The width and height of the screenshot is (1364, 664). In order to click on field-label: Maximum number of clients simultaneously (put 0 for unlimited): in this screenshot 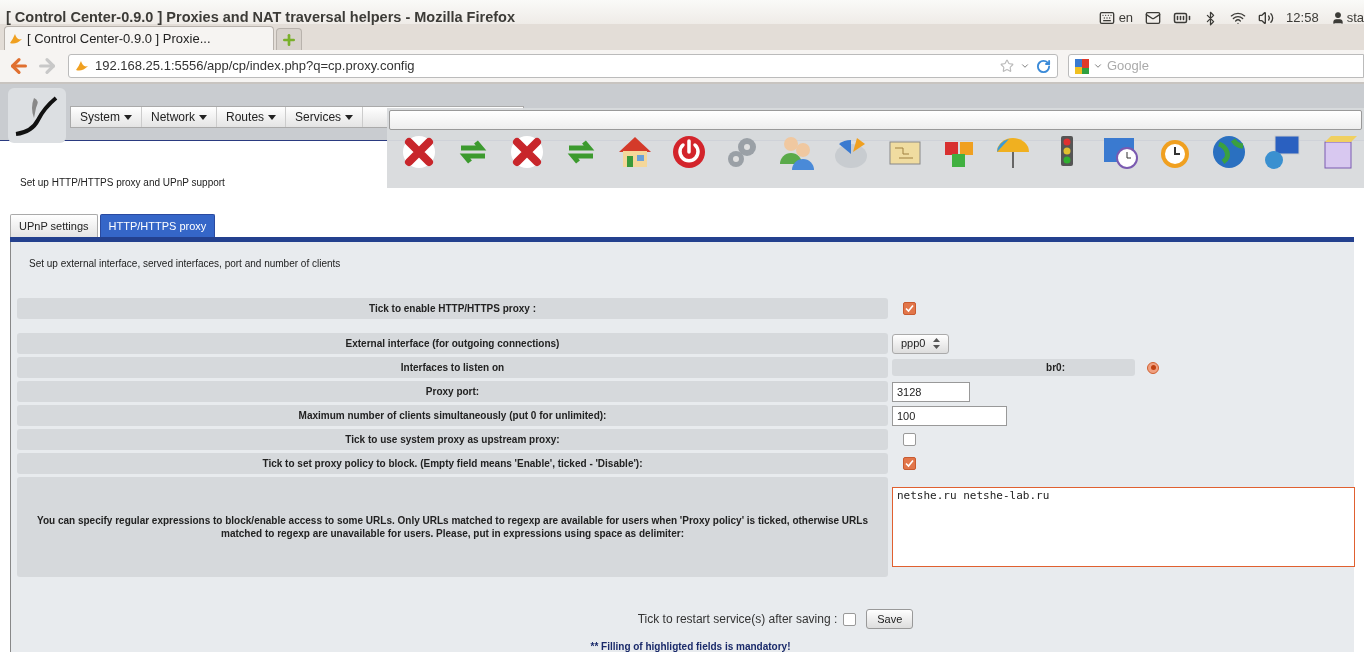, I will do `click(452, 415)`.